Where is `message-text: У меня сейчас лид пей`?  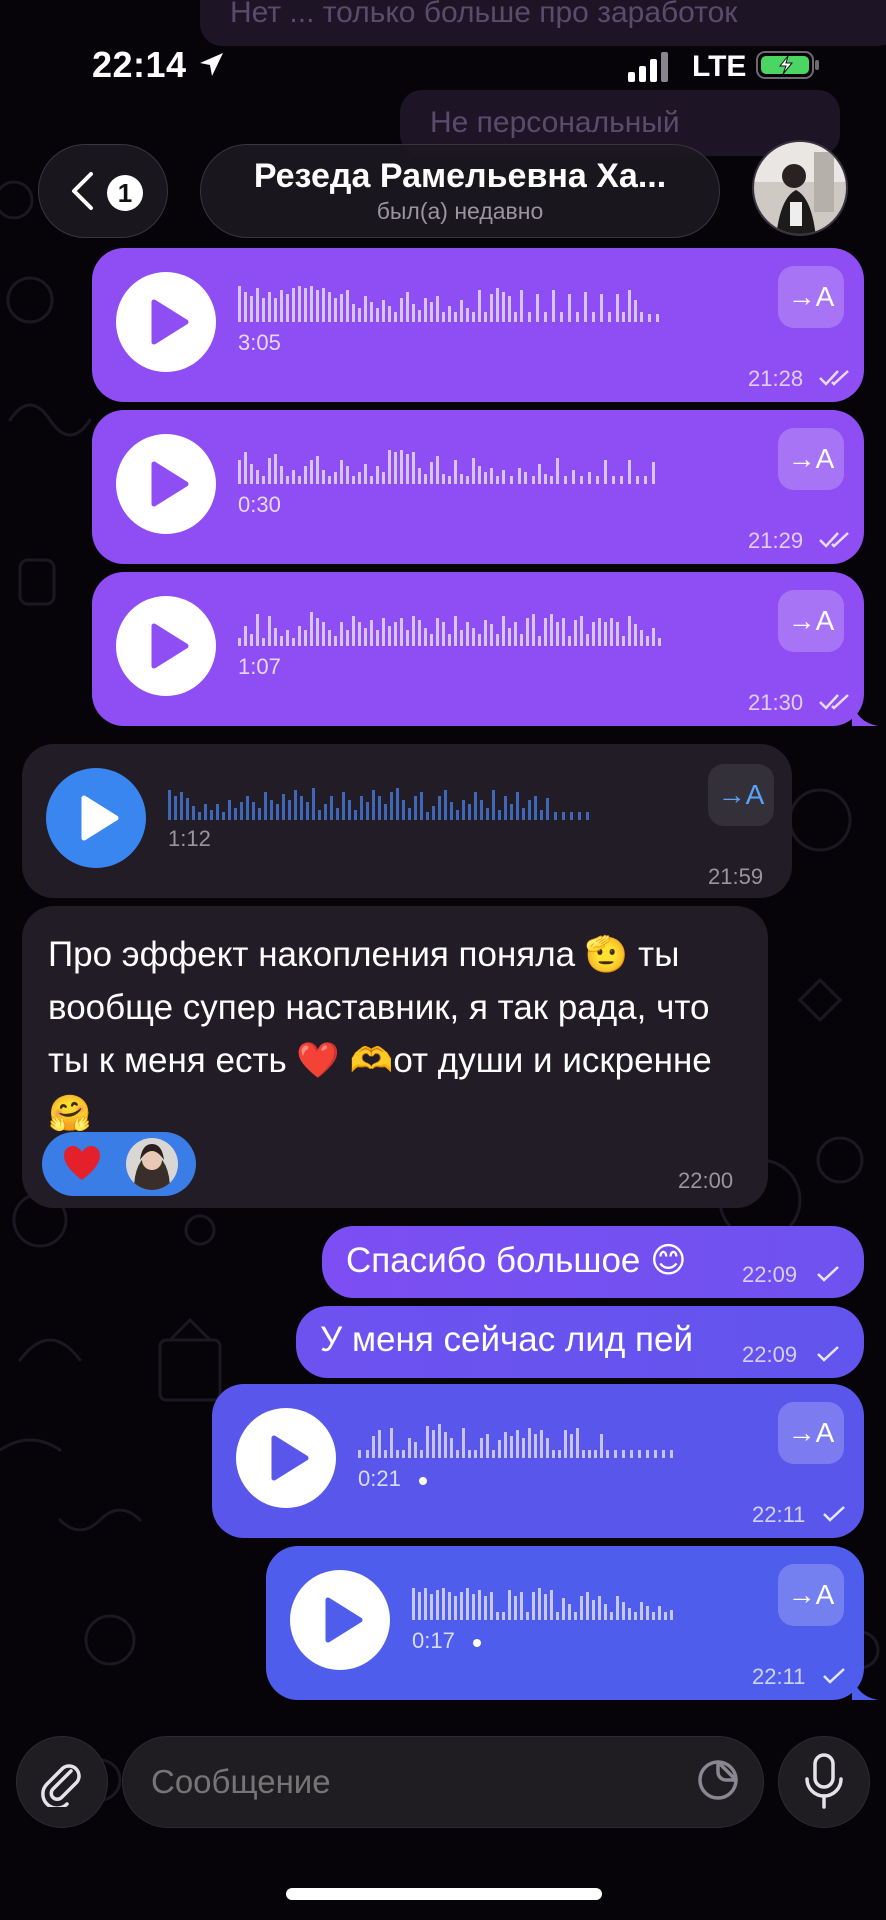 message-text: У меня сейчас лид пей is located at coordinates (507, 1339).